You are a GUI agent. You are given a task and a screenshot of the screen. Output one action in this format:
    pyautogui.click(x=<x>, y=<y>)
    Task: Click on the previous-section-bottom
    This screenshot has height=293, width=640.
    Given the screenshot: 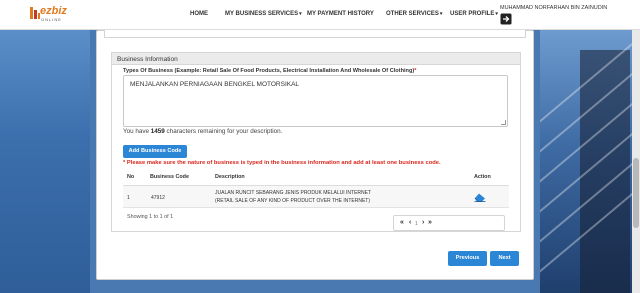 What is the action you would take?
    pyautogui.click(x=315, y=34)
    